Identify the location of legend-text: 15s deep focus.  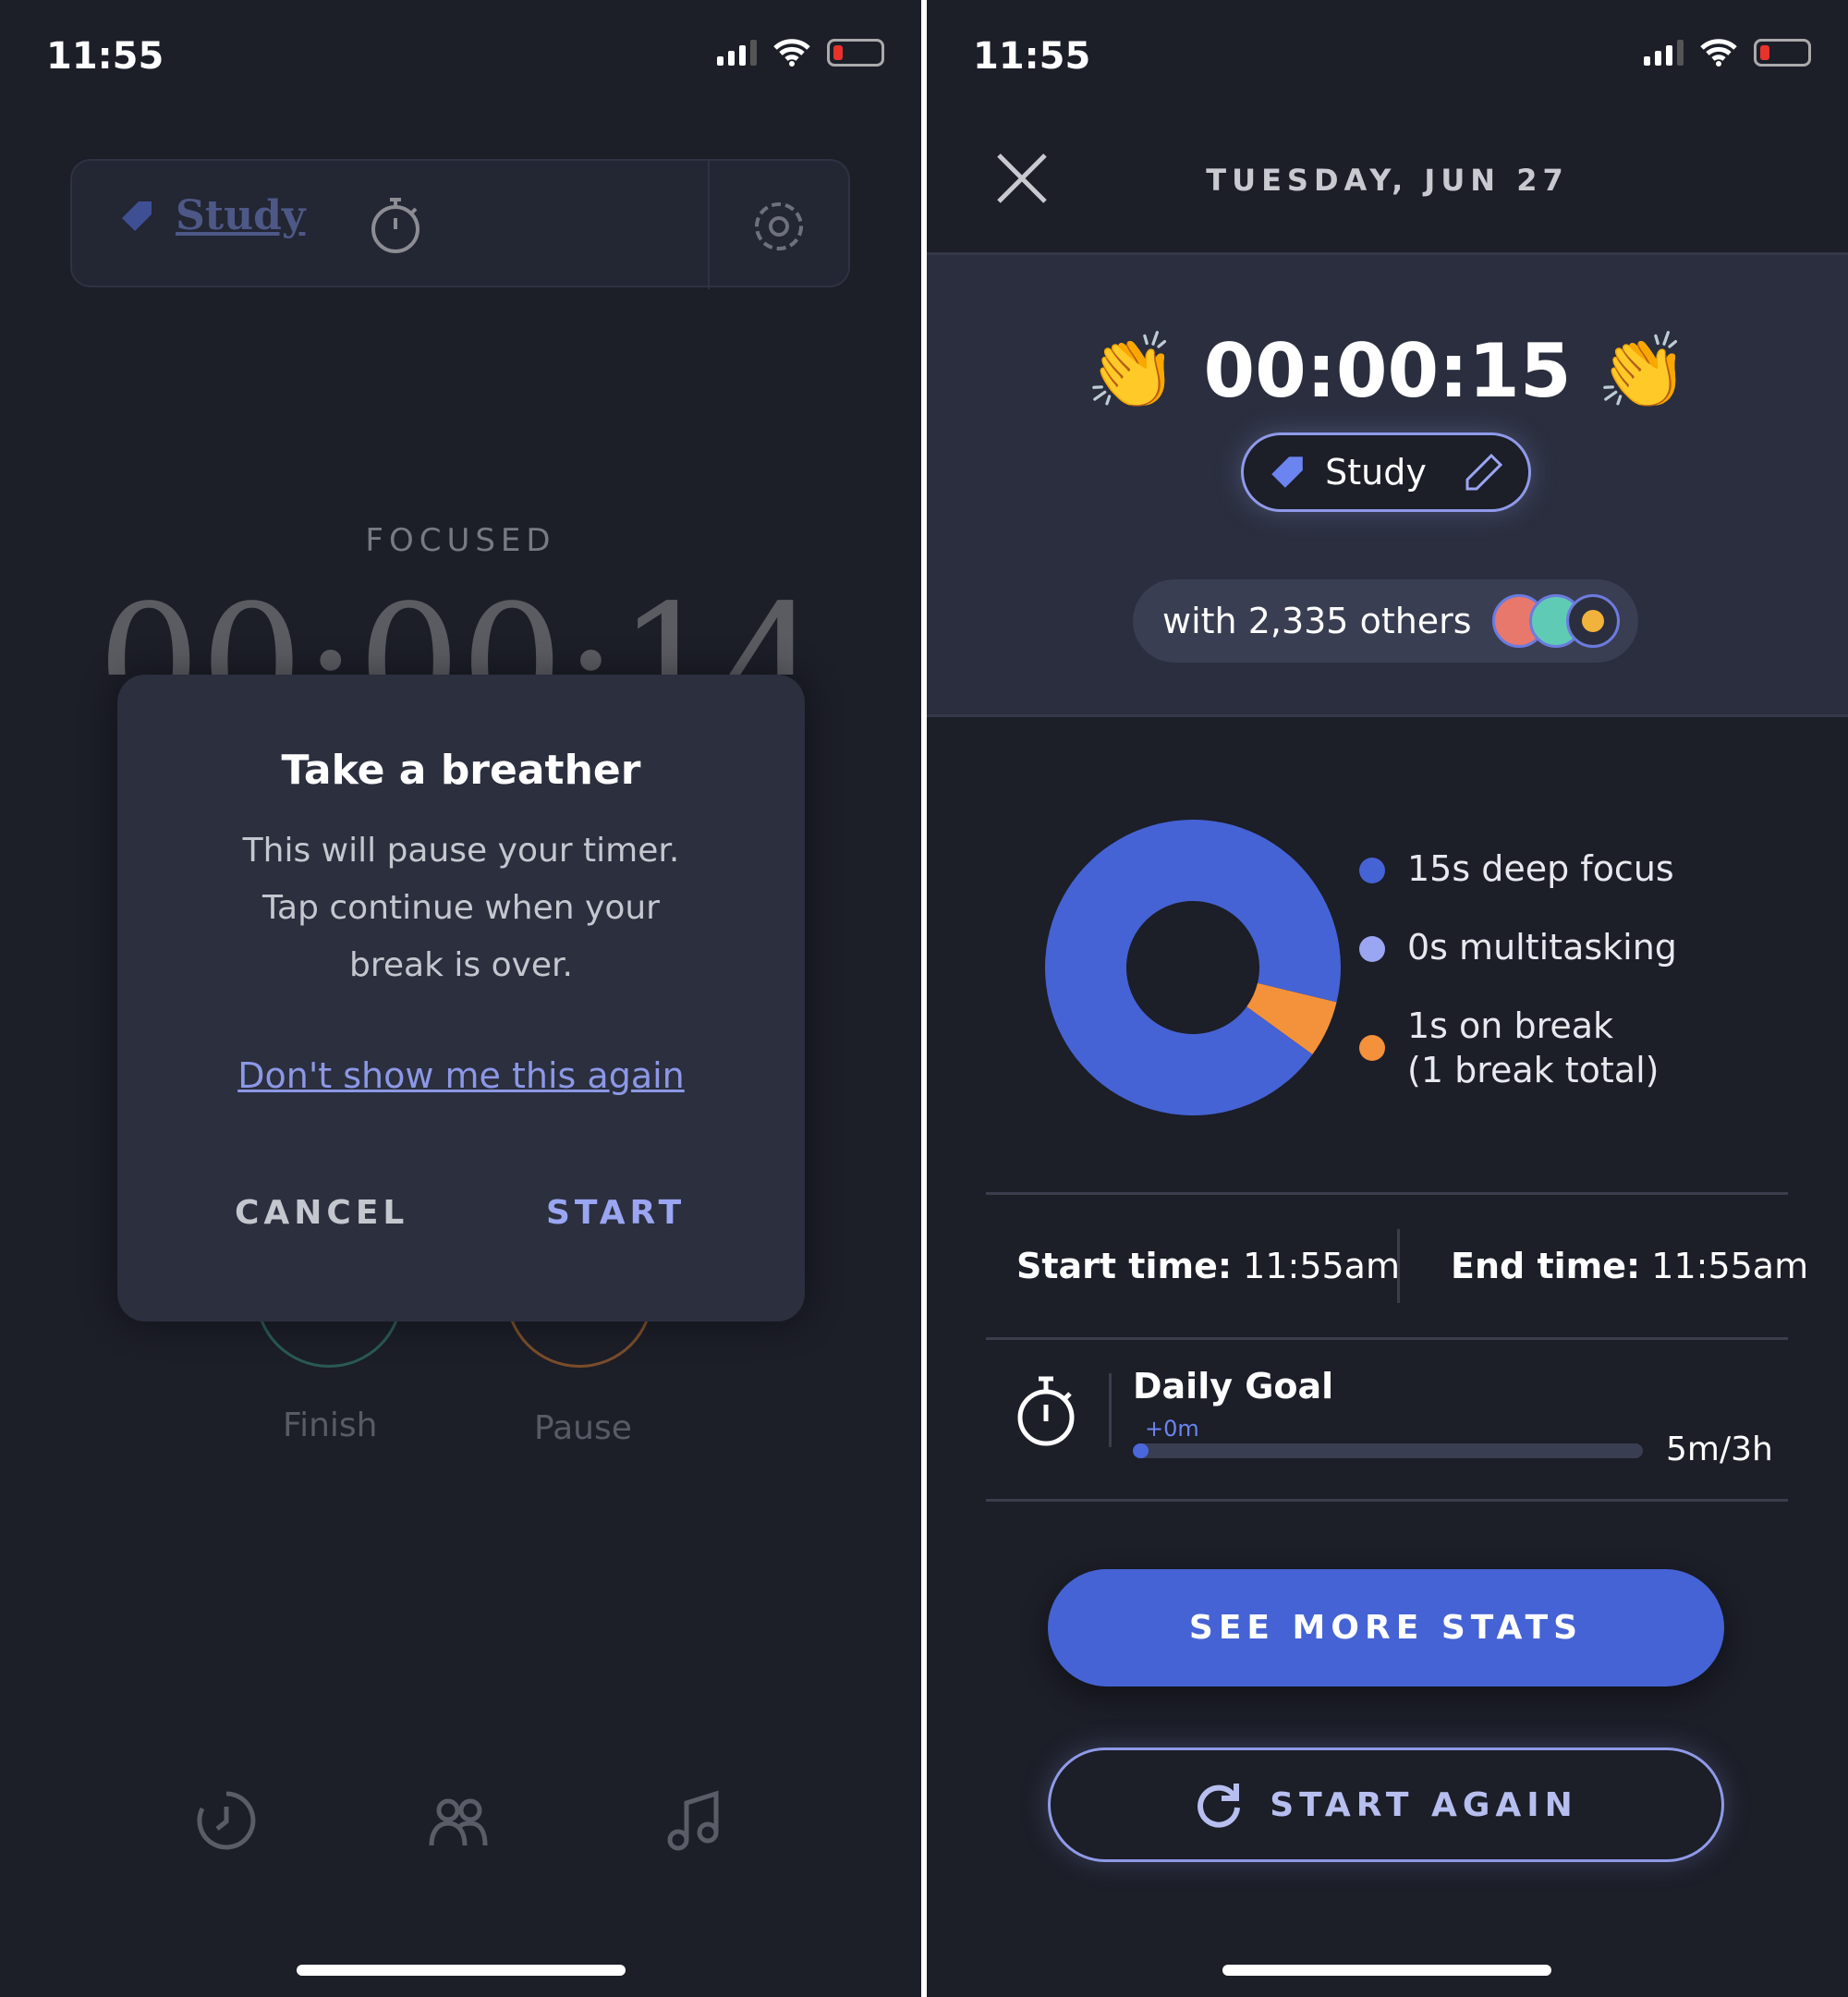
(1540, 868).